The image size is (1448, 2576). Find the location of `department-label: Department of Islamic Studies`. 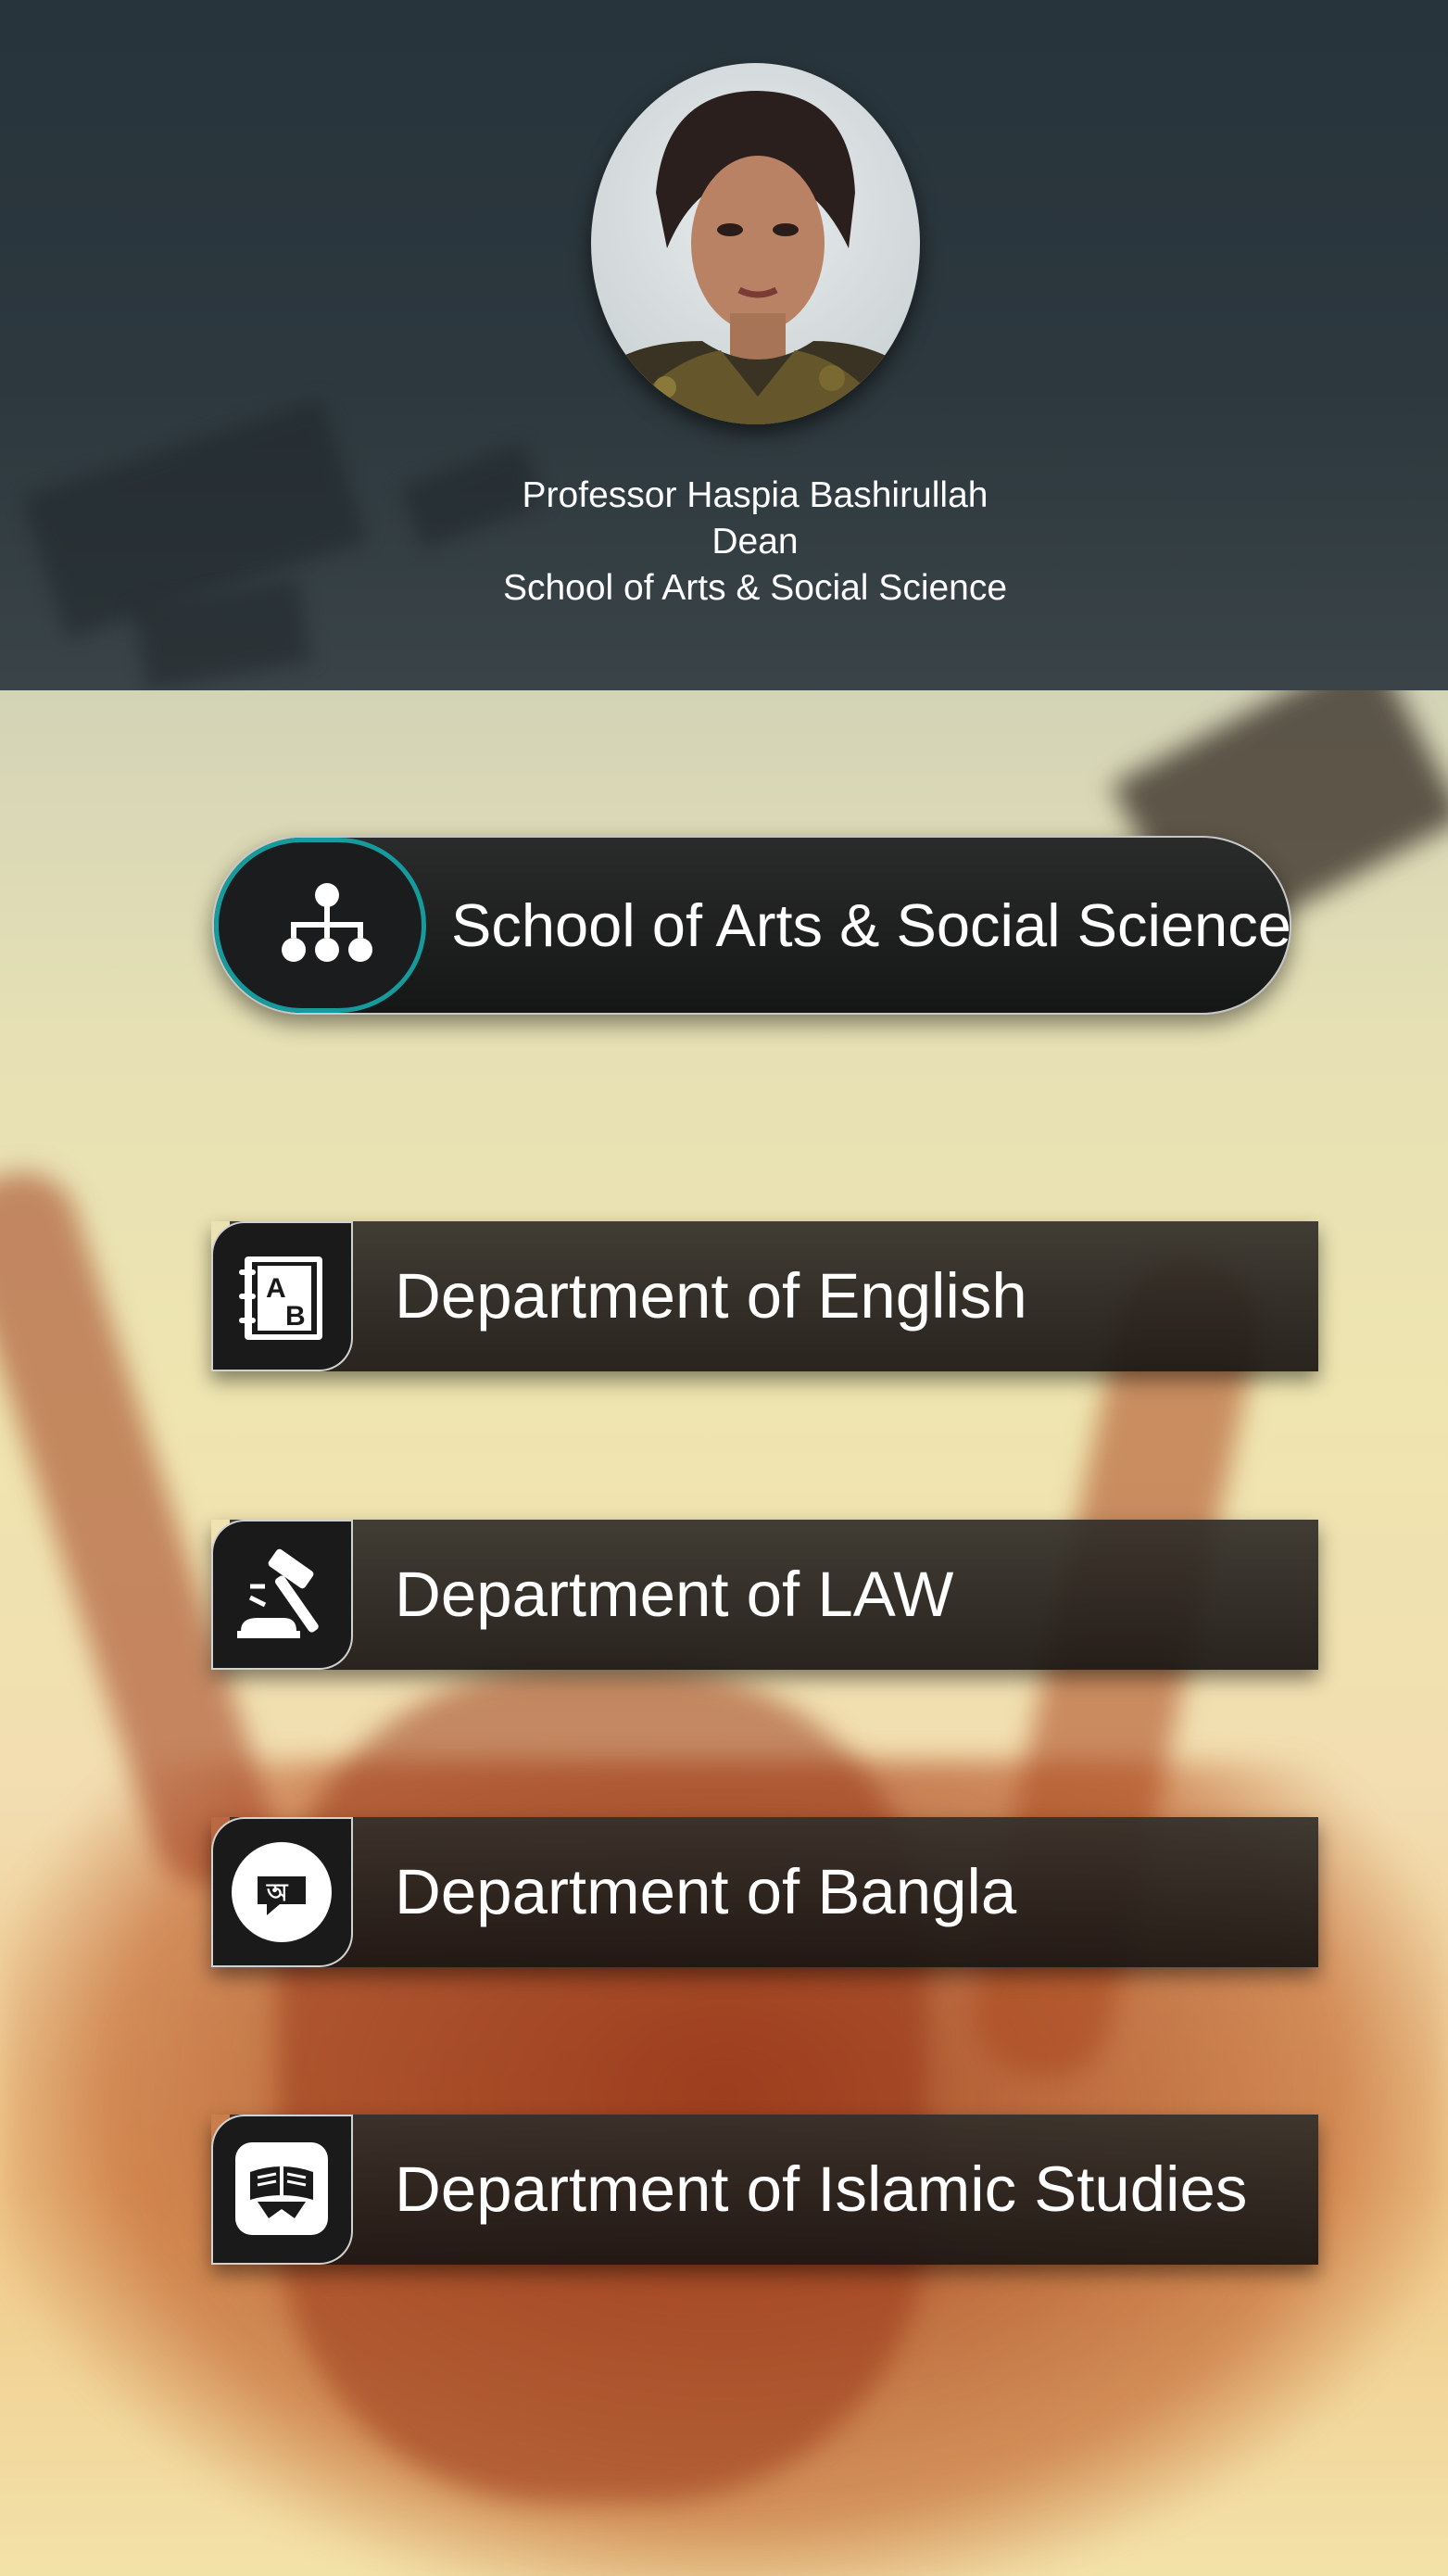

department-label: Department of Islamic Studies is located at coordinates (821, 2189).